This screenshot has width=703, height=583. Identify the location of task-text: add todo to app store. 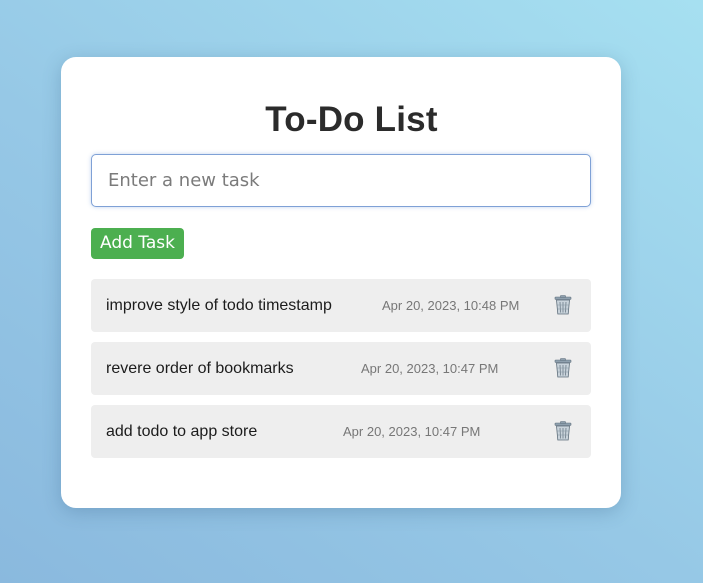
(182, 431).